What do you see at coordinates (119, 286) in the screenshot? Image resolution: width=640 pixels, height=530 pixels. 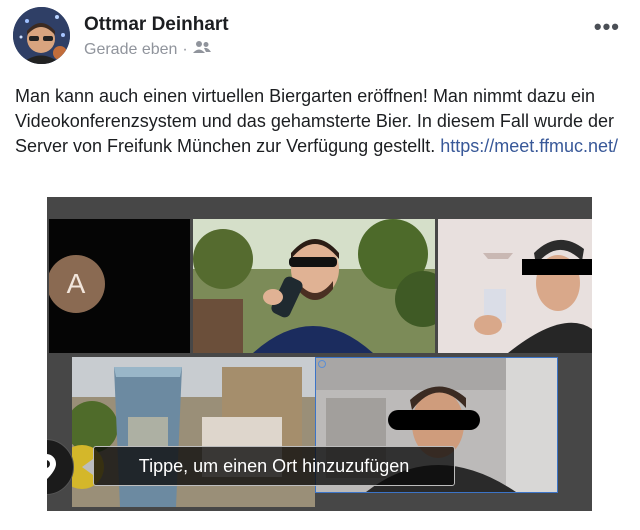 I see `participant-tile-a: A` at bounding box center [119, 286].